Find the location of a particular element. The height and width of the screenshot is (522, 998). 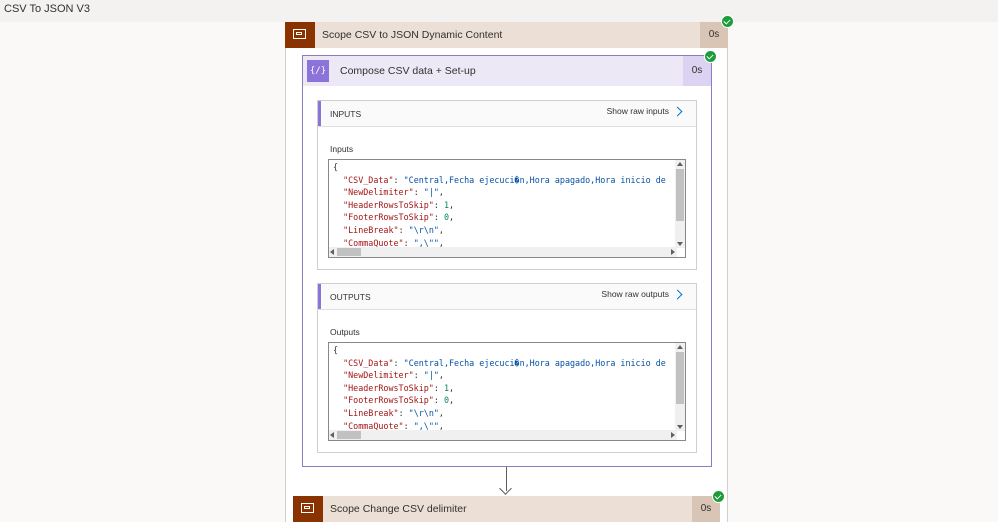

json-line: { is located at coordinates (505, 350).